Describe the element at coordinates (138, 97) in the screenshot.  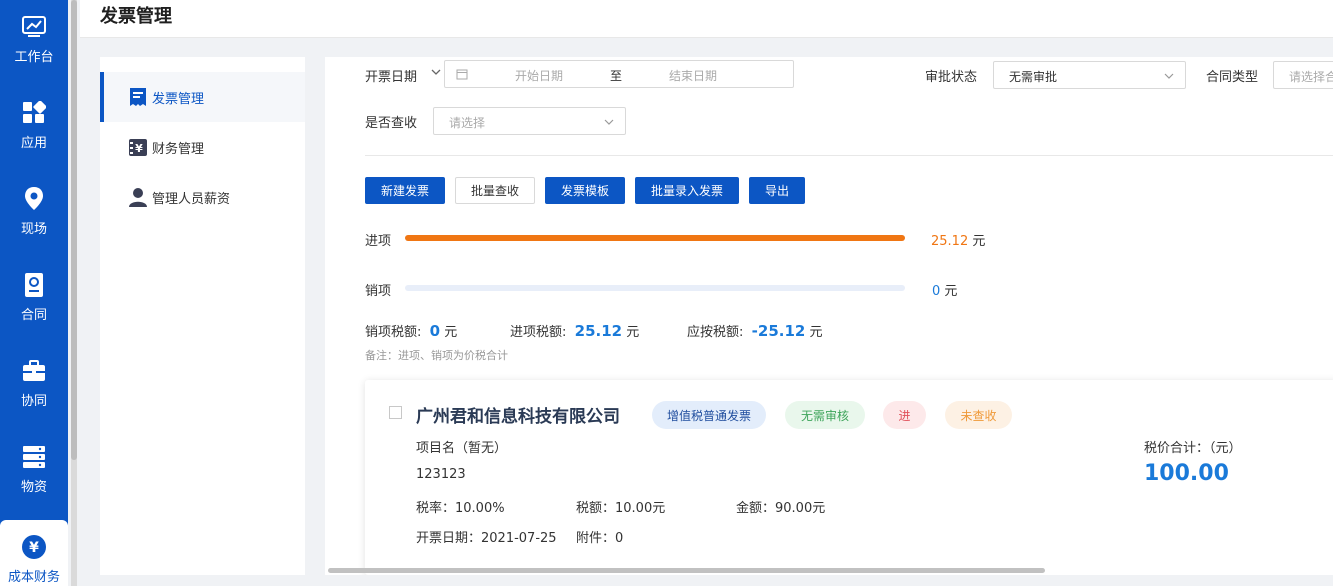
I see `invoice-icon` at that location.